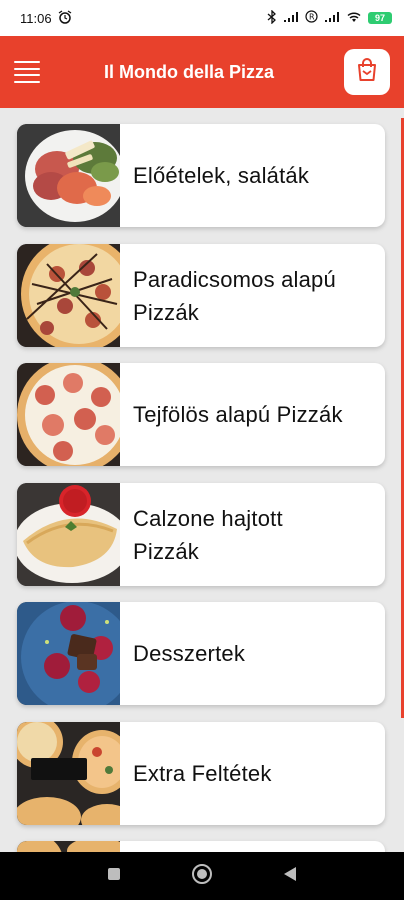 The height and width of the screenshot is (900, 404). What do you see at coordinates (68, 295) in the screenshot?
I see `tomato-pizza-photo` at bounding box center [68, 295].